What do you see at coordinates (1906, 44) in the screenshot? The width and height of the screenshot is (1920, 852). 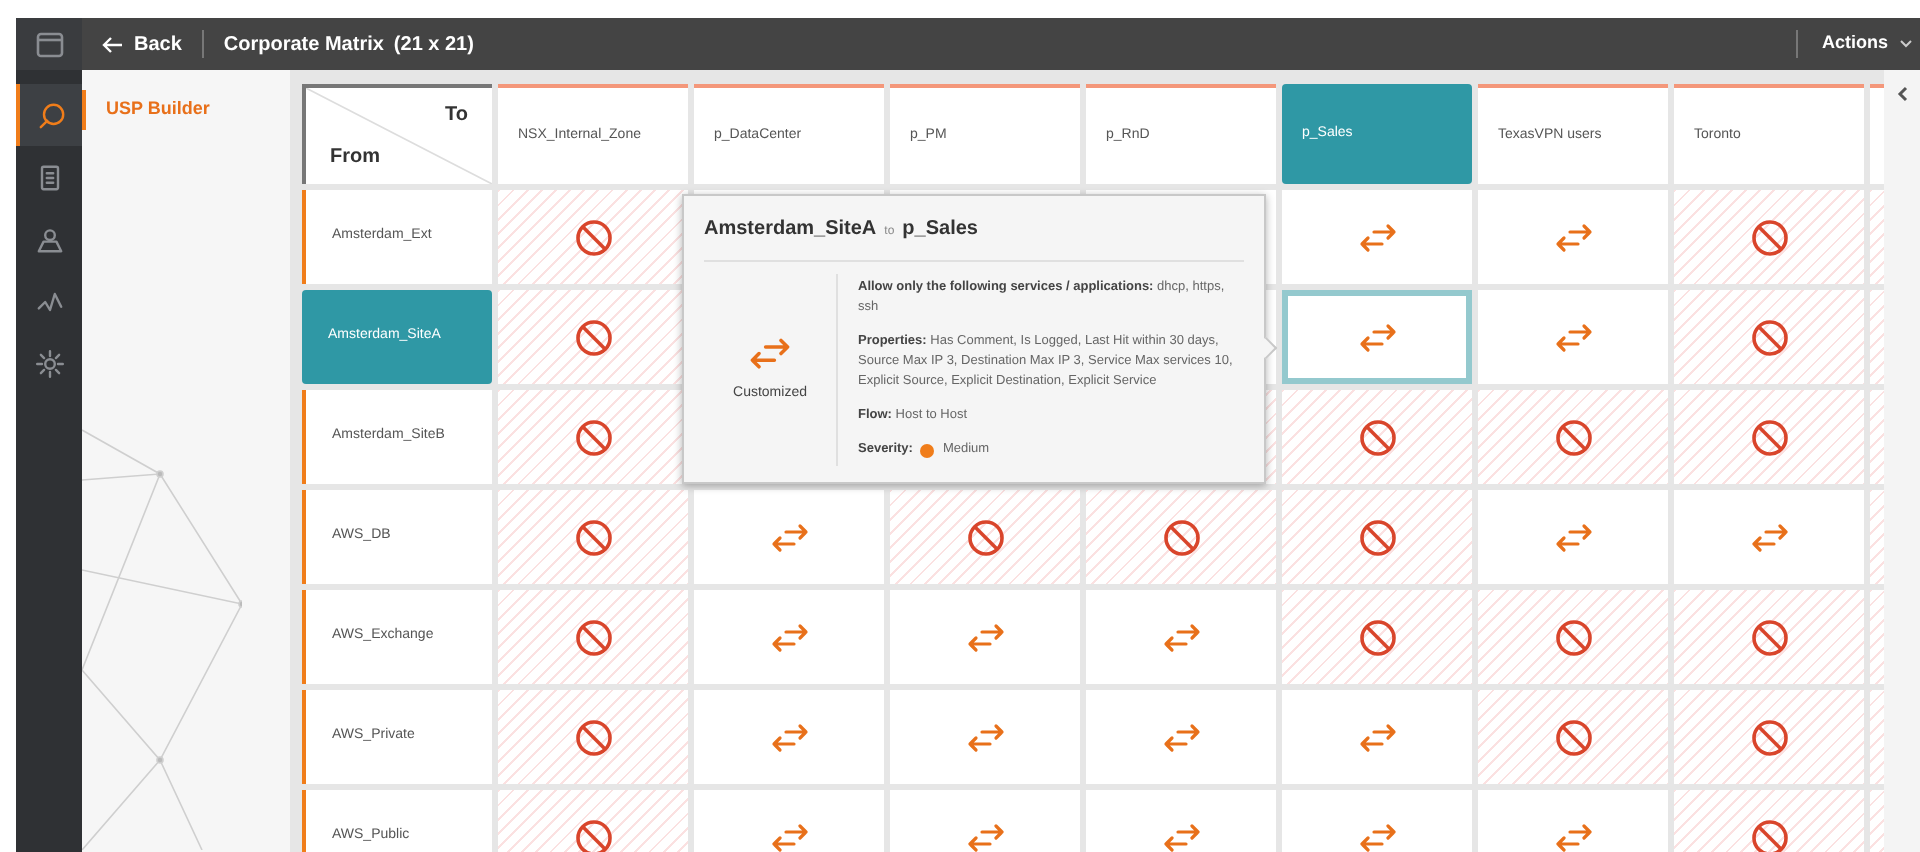 I see `chevron-down-icon` at bounding box center [1906, 44].